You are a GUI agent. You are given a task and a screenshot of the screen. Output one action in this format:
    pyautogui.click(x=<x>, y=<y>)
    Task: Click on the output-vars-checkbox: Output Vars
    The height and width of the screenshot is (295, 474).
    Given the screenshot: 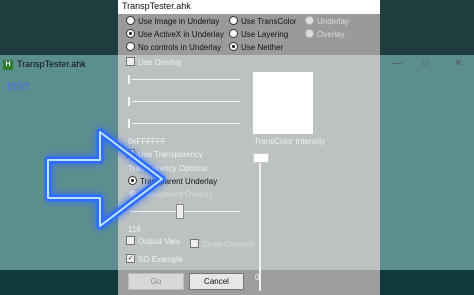 What is the action you would take?
    pyautogui.click(x=153, y=241)
    